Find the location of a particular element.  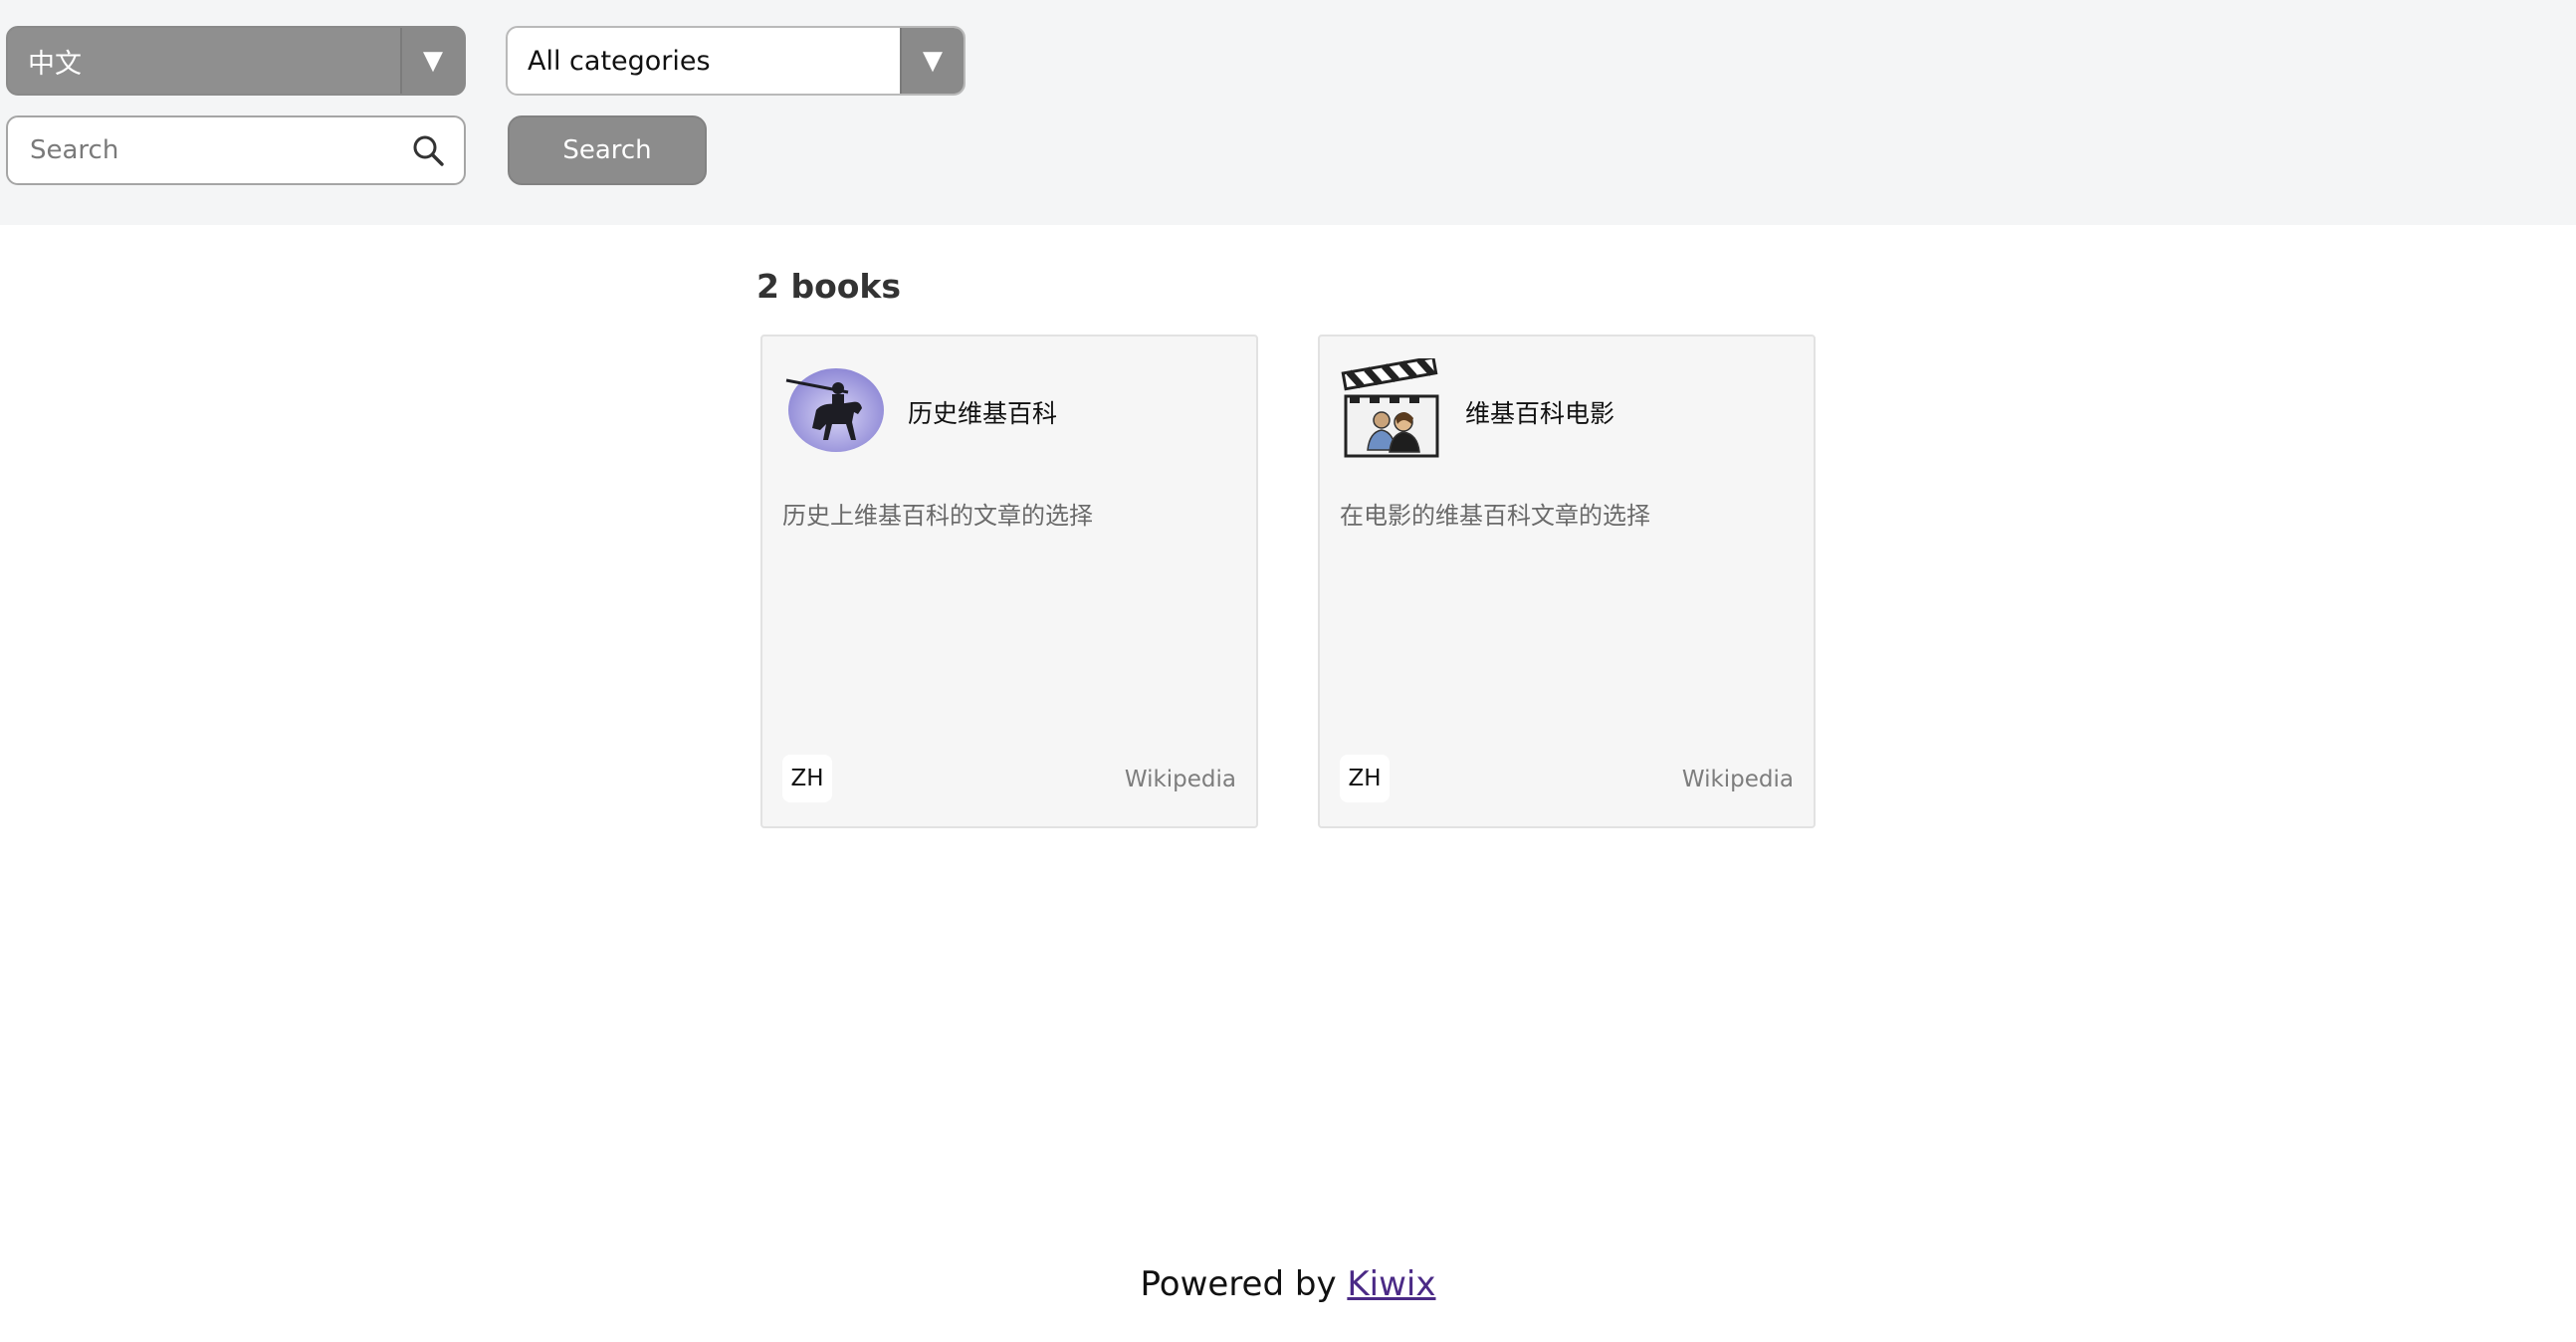

language-select: 中文 ▼ is located at coordinates (236, 61).